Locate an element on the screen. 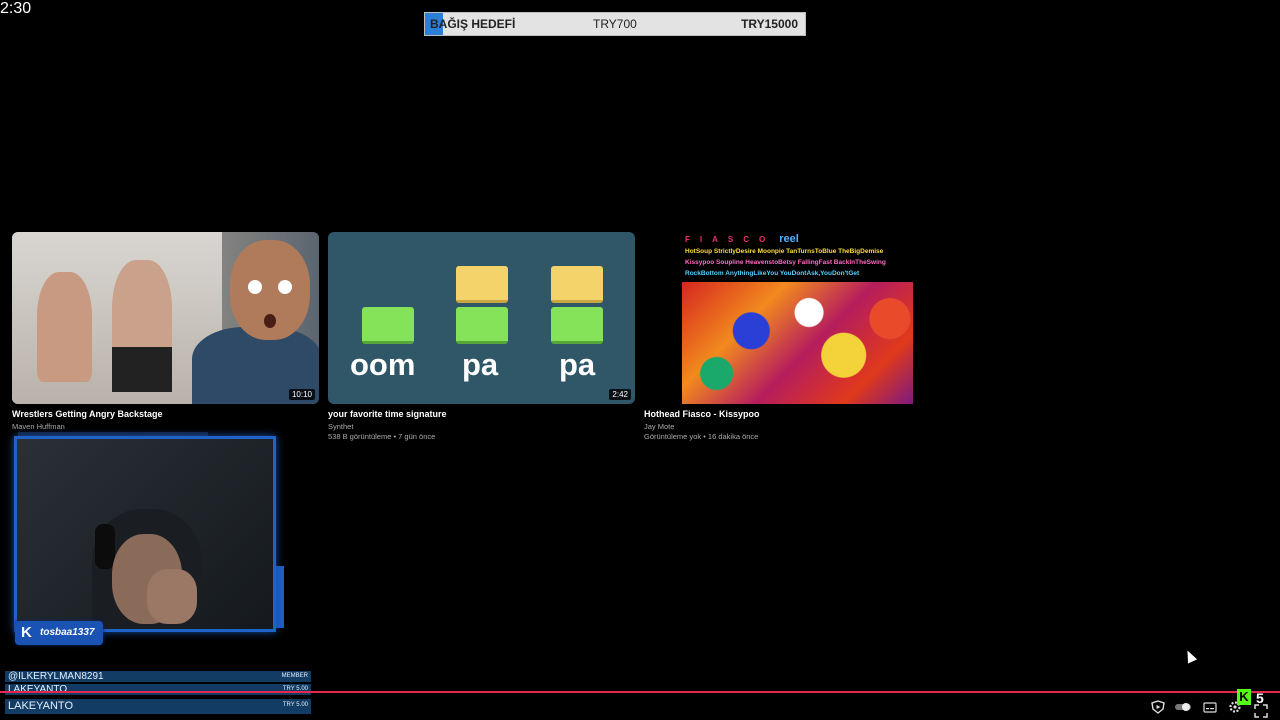 Image resolution: width=1280 pixels, height=720 pixels. video-title-3: Hothead Fiasco - Kissypoo is located at coordinates (702, 414).